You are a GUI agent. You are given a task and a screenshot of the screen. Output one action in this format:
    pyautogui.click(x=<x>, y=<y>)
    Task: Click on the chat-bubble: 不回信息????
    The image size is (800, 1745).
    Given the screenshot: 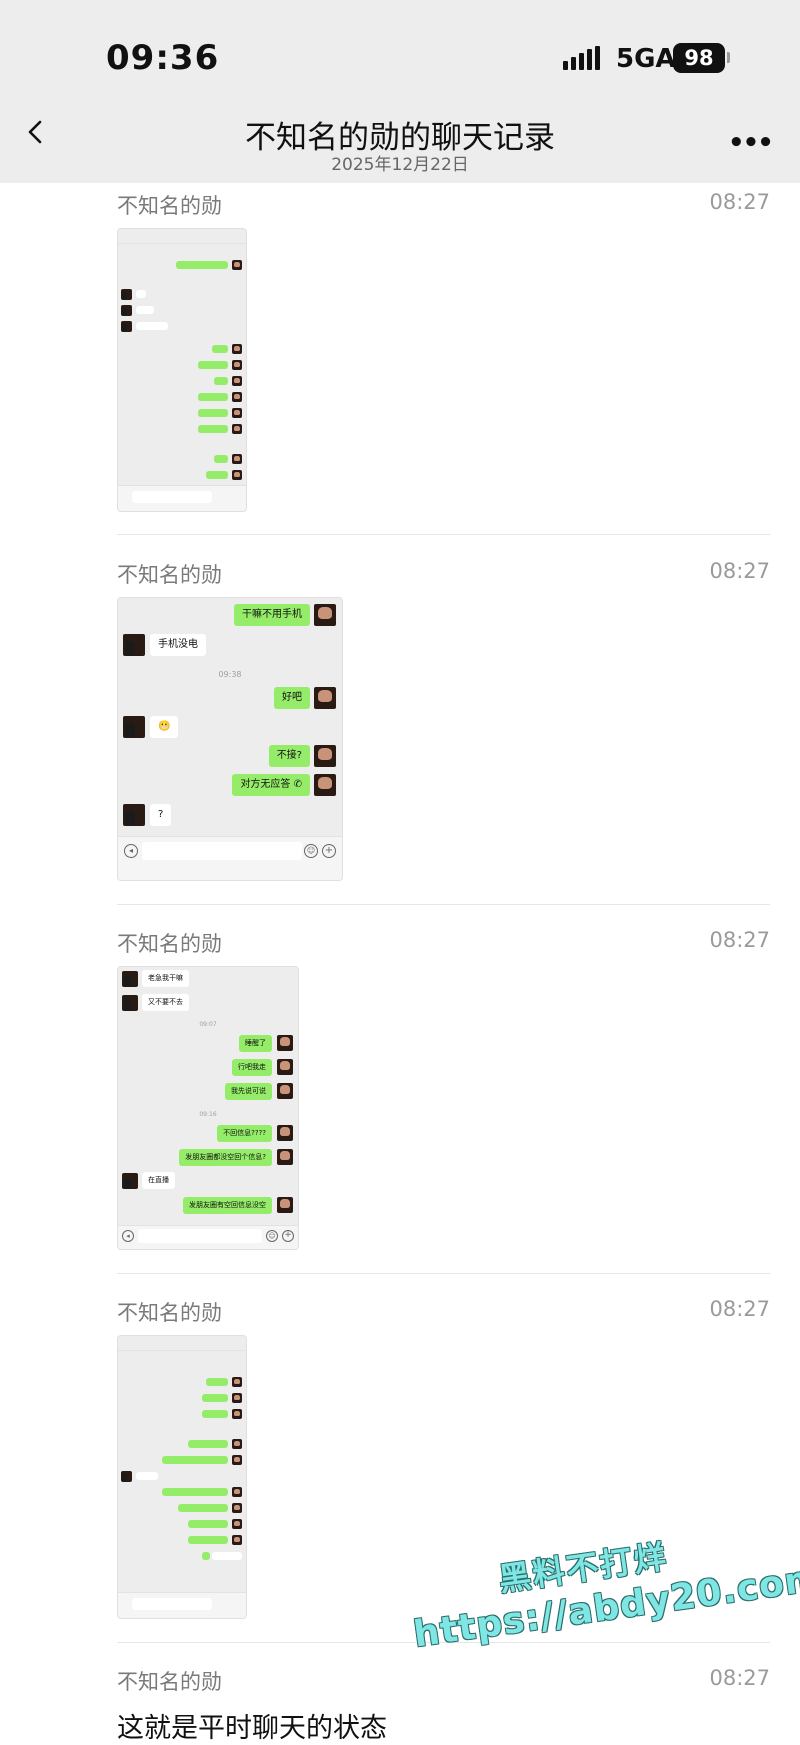 What is the action you would take?
    pyautogui.click(x=244, y=1133)
    